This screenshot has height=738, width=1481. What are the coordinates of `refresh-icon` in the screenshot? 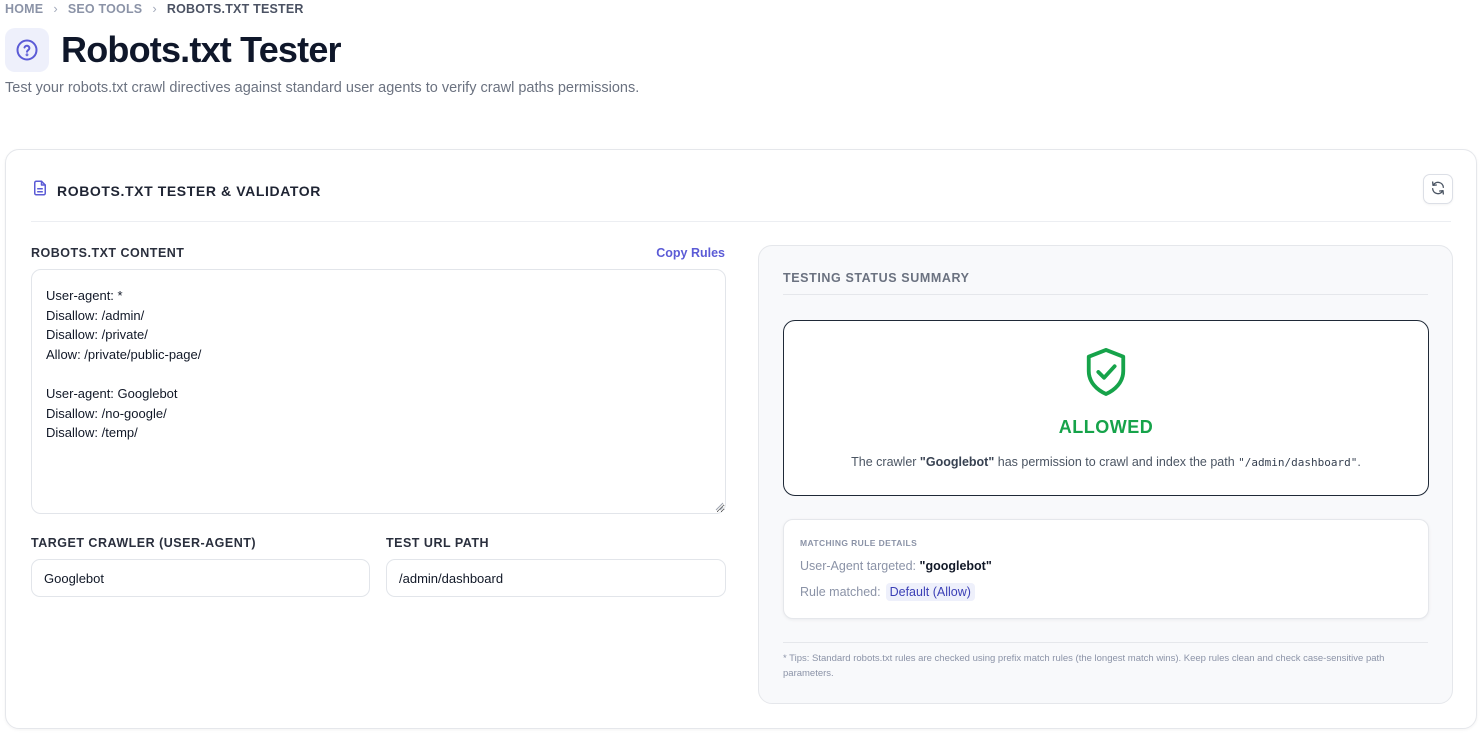 It's located at (1438, 189).